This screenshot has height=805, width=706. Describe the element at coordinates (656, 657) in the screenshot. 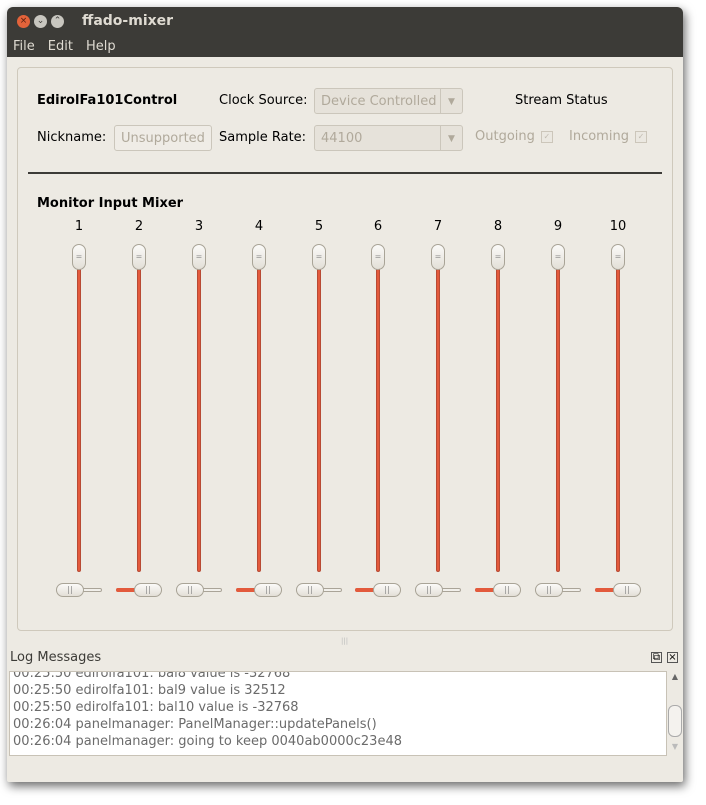

I see `float-dock-icon: ⧉` at that location.